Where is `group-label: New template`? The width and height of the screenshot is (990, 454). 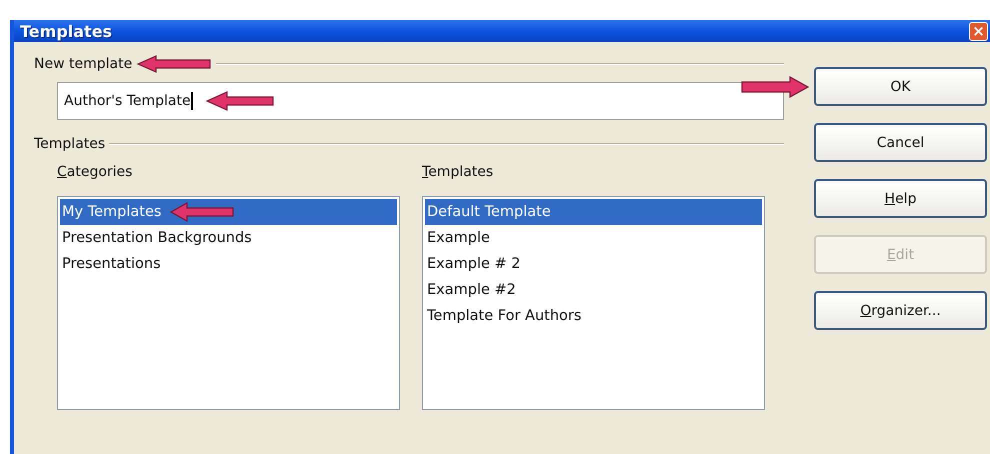 group-label: New template is located at coordinates (83, 64).